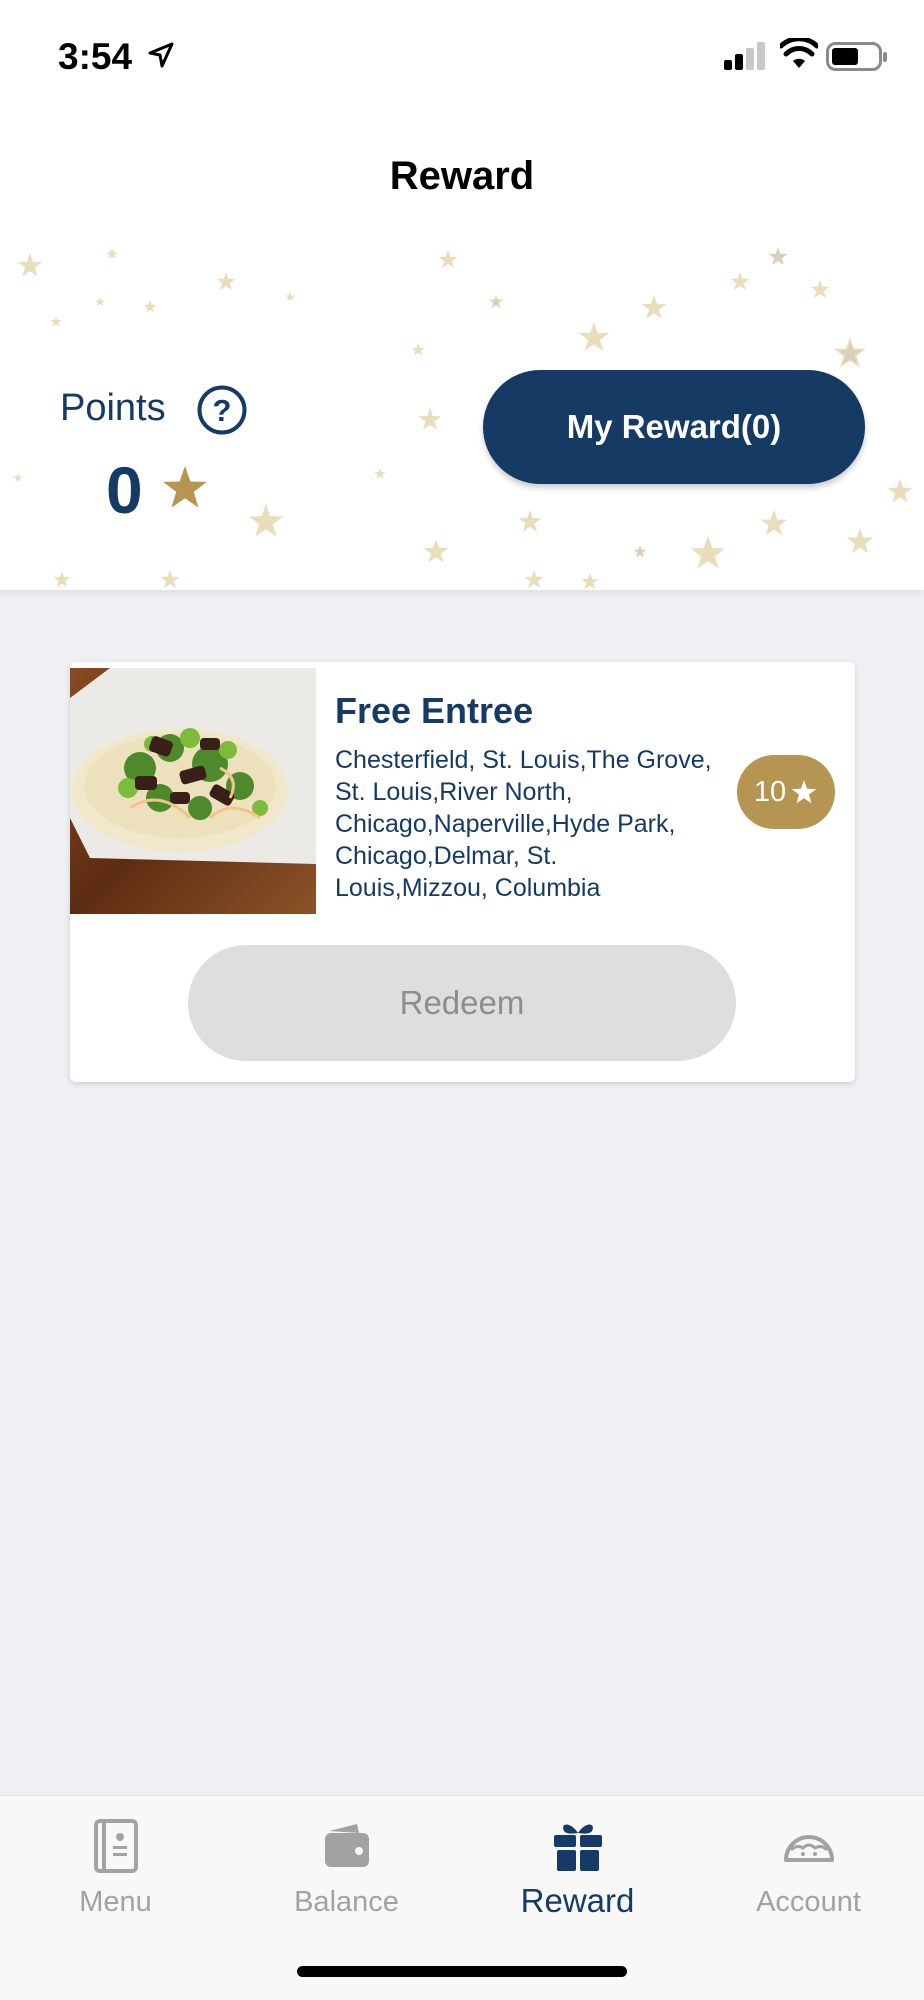  What do you see at coordinates (124, 490) in the screenshot?
I see `points-value: 0` at bounding box center [124, 490].